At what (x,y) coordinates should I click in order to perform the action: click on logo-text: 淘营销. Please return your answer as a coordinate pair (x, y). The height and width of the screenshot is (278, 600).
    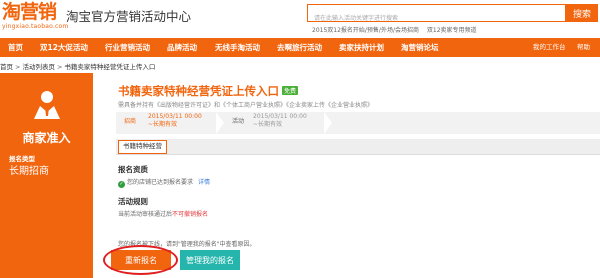
    Looking at the image, I should click on (29, 12).